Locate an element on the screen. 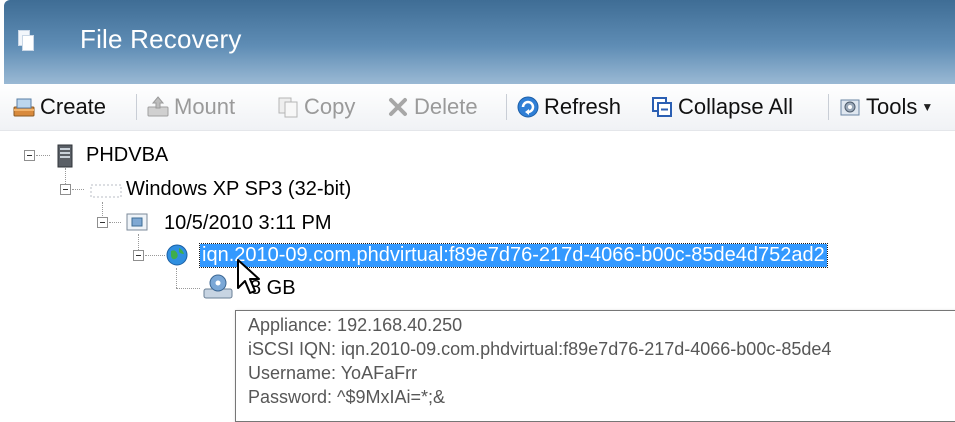 The height and width of the screenshot is (422, 955). delete-icon is located at coordinates (398, 107).